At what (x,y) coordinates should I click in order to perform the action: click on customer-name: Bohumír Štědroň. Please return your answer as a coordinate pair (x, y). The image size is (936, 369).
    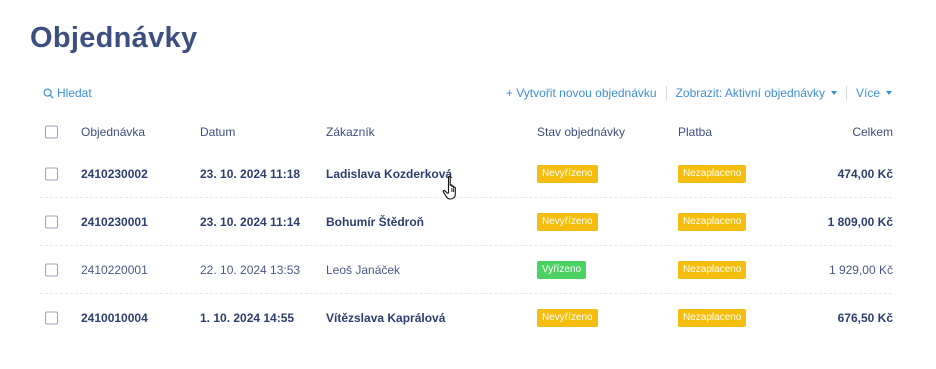
    Looking at the image, I should click on (375, 222).